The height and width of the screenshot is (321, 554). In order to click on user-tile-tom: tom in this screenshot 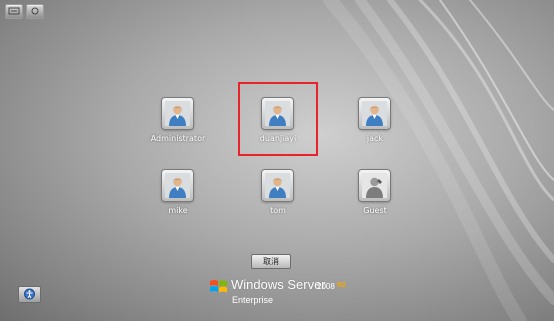, I will do `click(278, 200)`.